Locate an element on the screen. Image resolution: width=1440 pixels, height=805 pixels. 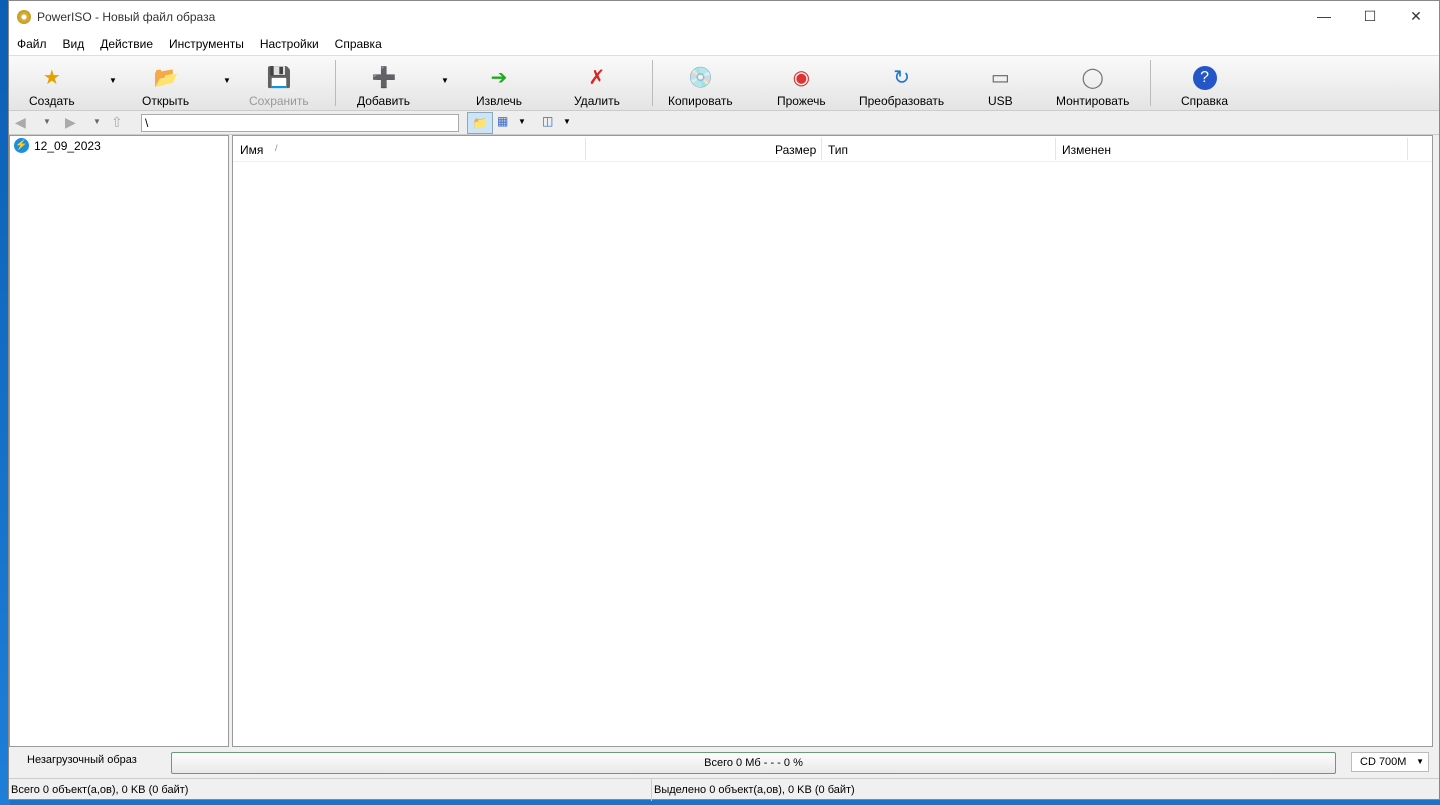
disc-image-icon: ⚡ is located at coordinates (21, 145).